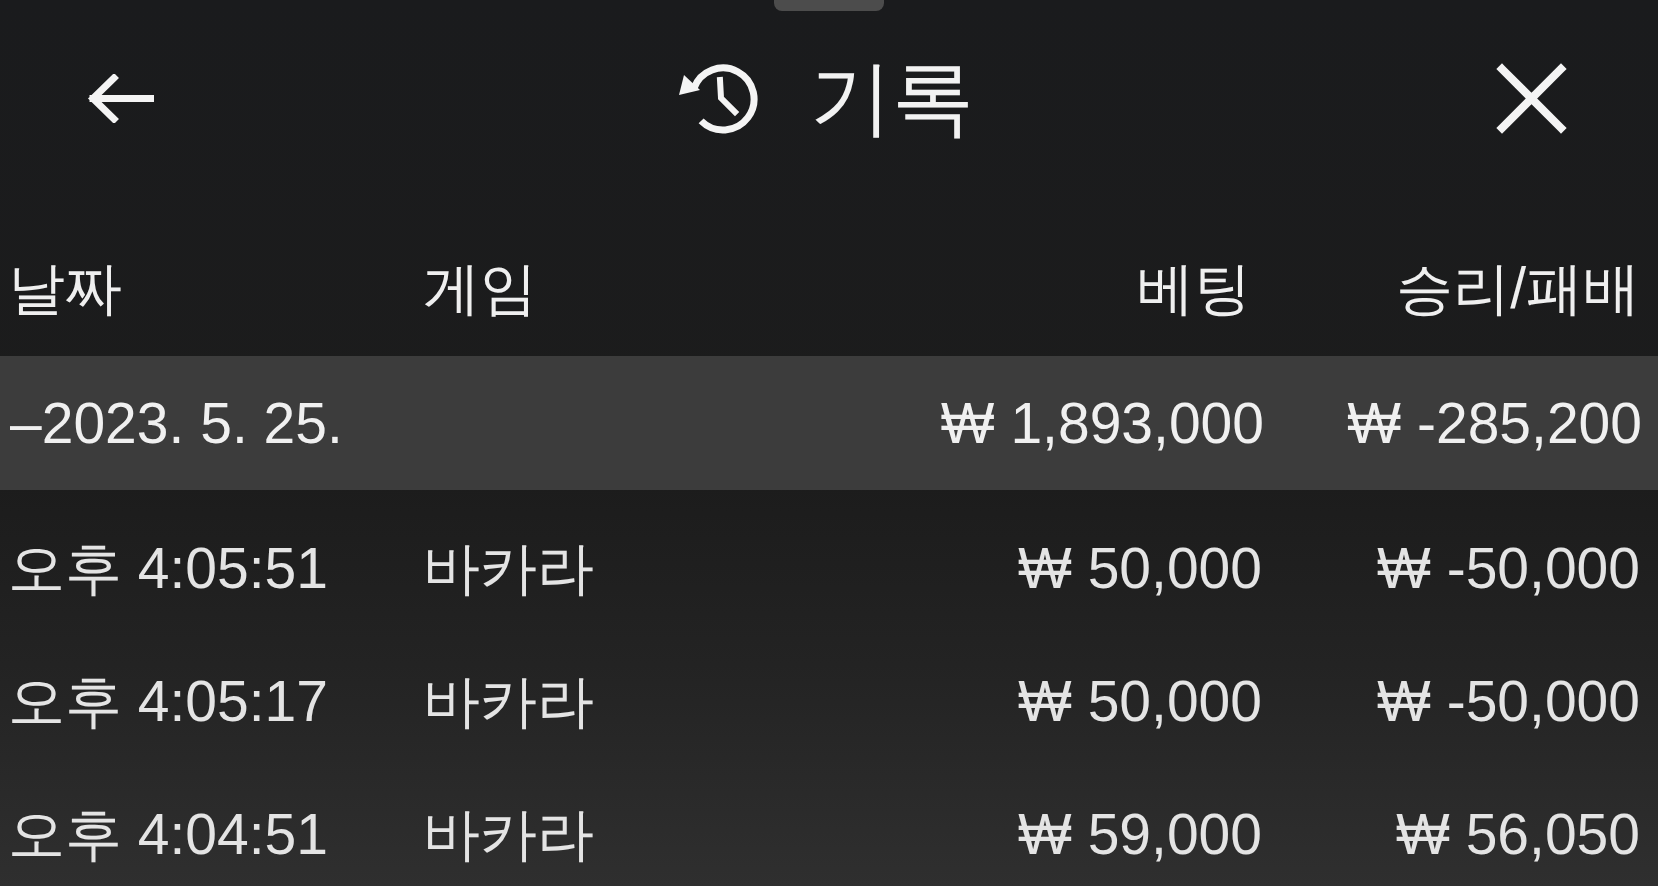 The width and height of the screenshot is (1658, 886). What do you see at coordinates (892, 98) in the screenshot?
I see `page-title: 기록` at bounding box center [892, 98].